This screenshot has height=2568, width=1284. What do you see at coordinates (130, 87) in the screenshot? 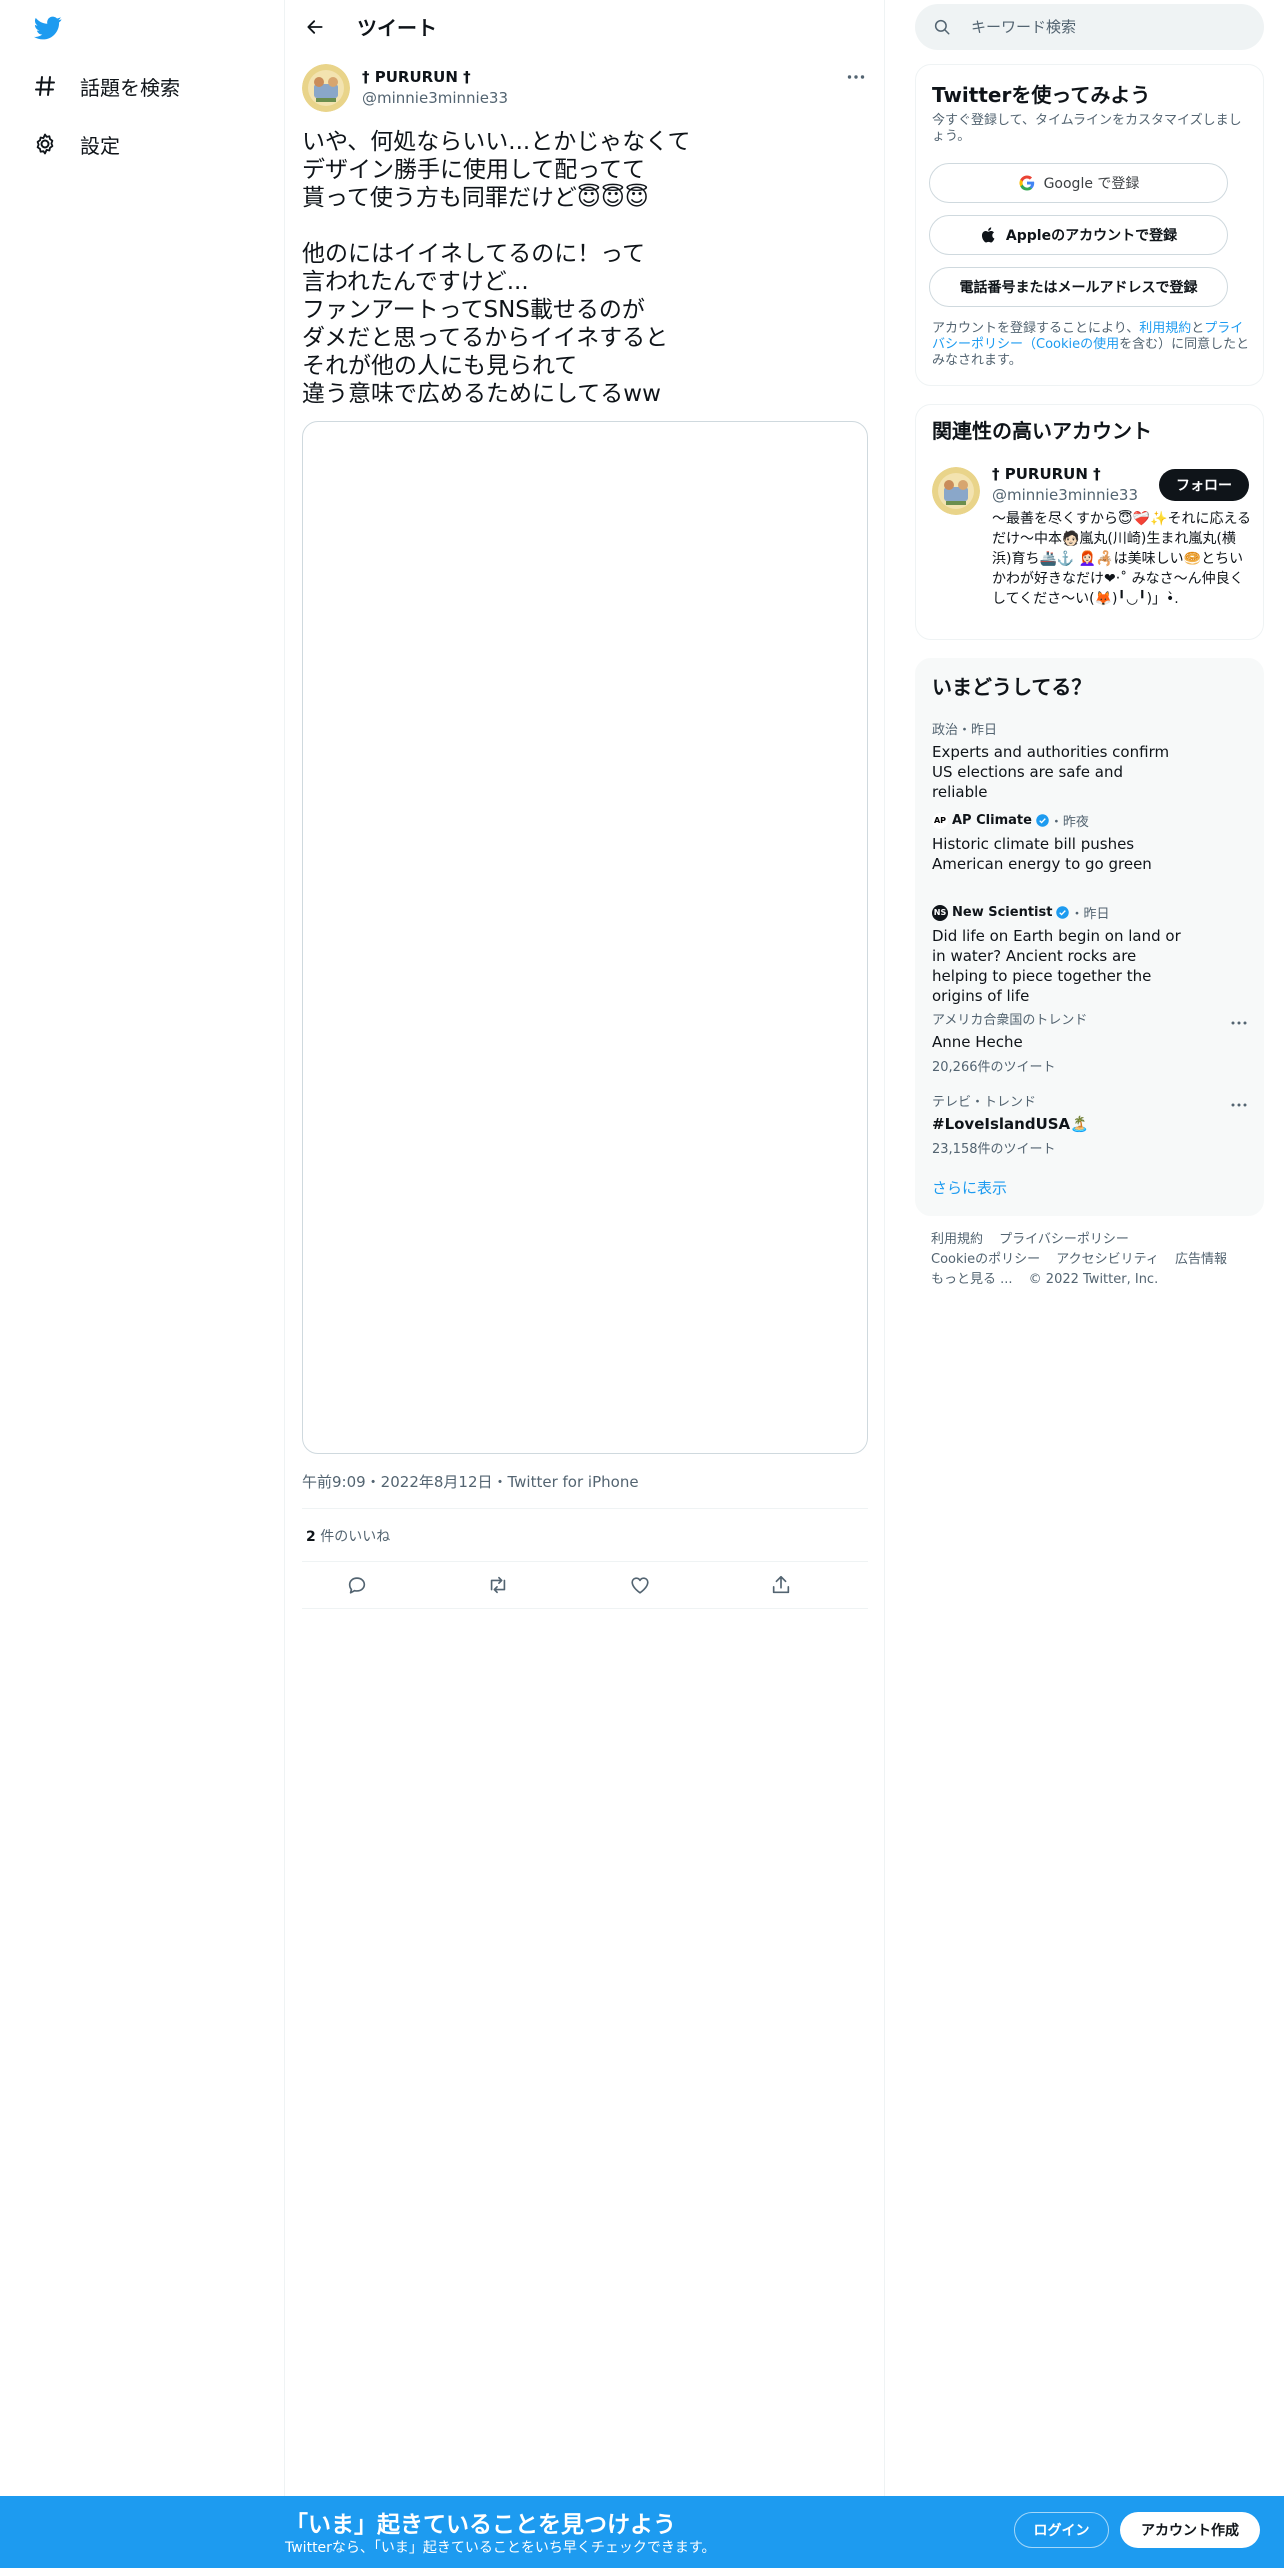
I see `nav-item-label: 話題を検索` at bounding box center [130, 87].